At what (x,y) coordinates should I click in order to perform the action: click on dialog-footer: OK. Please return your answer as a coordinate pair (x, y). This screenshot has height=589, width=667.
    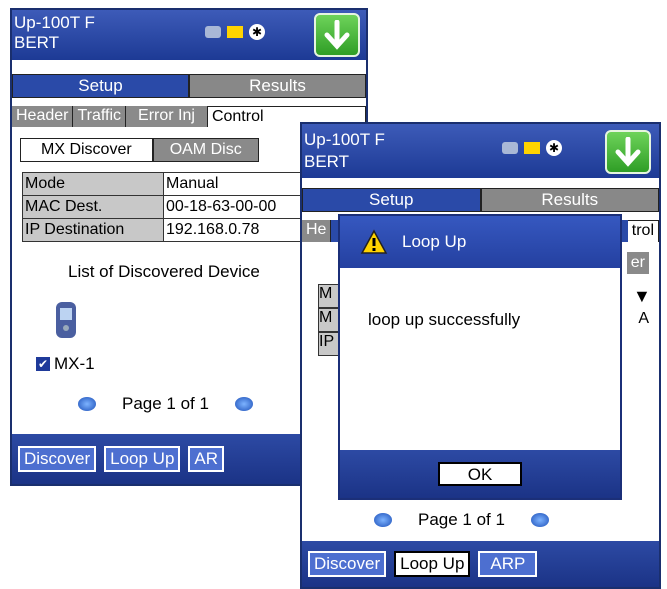
    Looking at the image, I should click on (480, 474).